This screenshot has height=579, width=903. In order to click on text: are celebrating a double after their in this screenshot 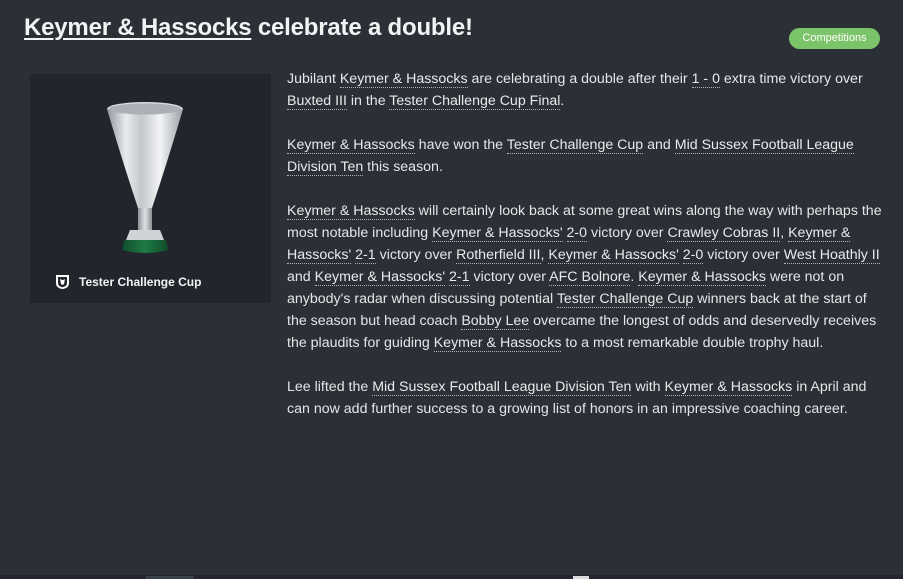, I will do `click(579, 79)`.